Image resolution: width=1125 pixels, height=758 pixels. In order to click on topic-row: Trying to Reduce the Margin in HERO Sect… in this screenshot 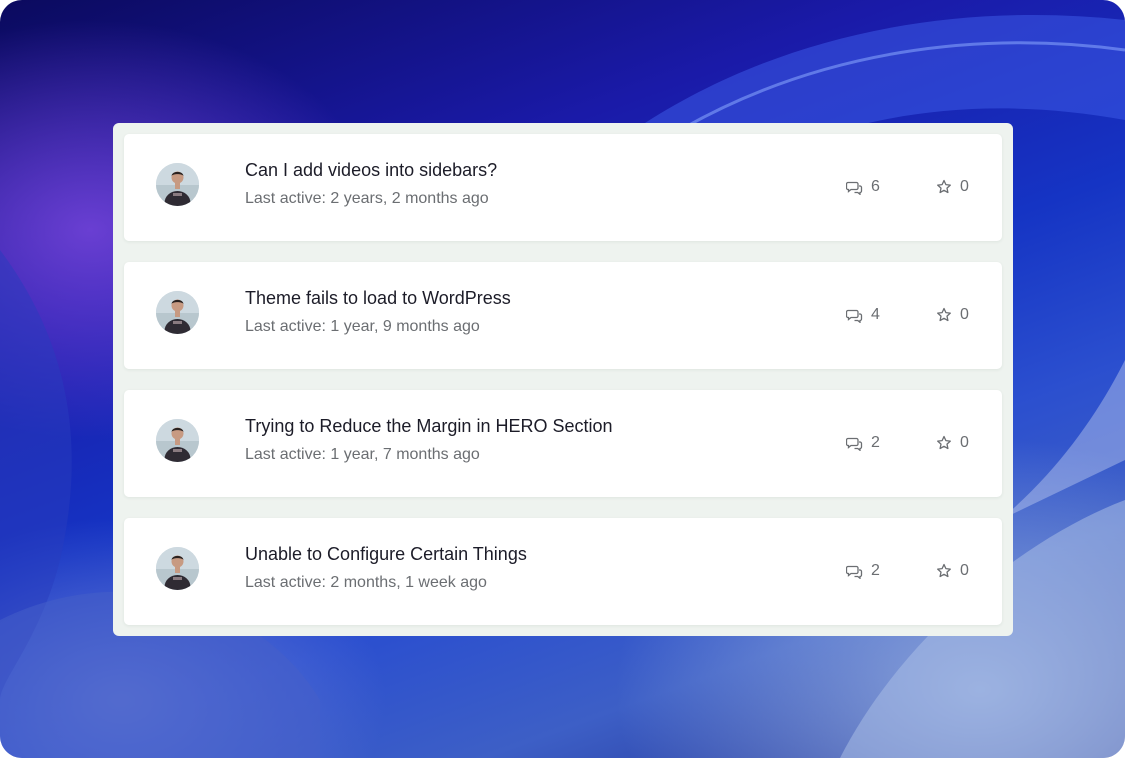, I will do `click(563, 443)`.